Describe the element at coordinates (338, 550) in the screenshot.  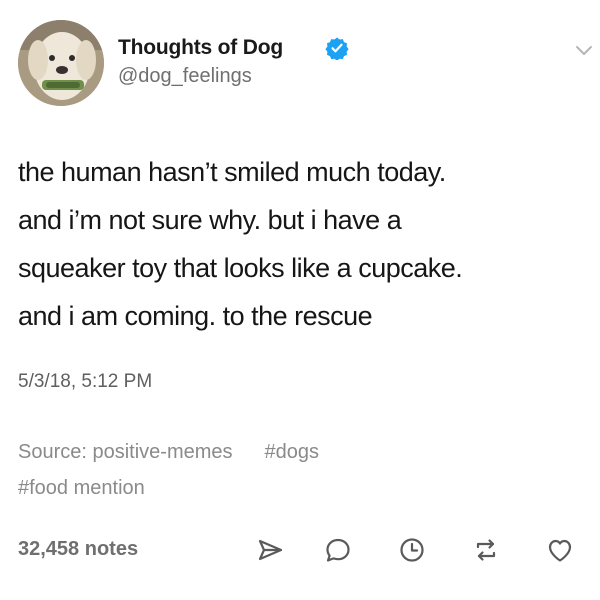
I see `reply-icon` at that location.